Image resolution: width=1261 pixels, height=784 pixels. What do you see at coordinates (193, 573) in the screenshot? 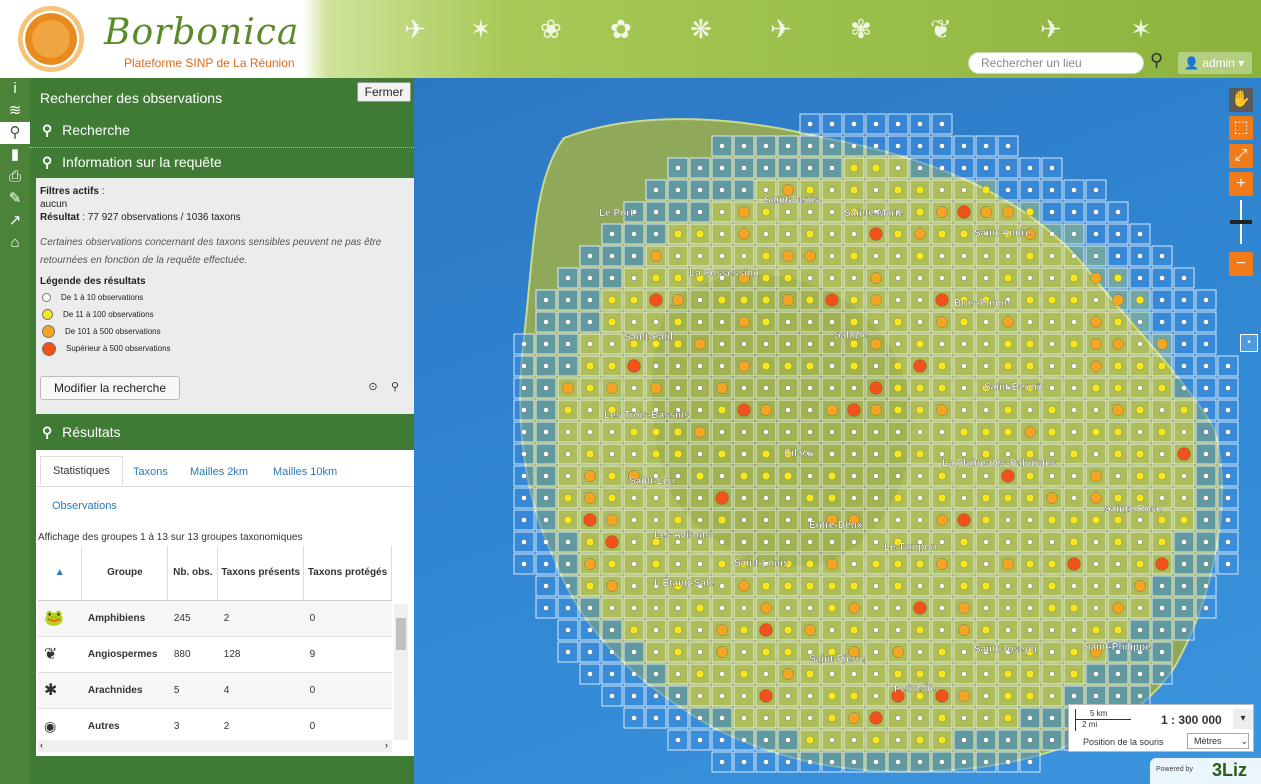
I see `col-obs: Nb. obs.` at bounding box center [193, 573].